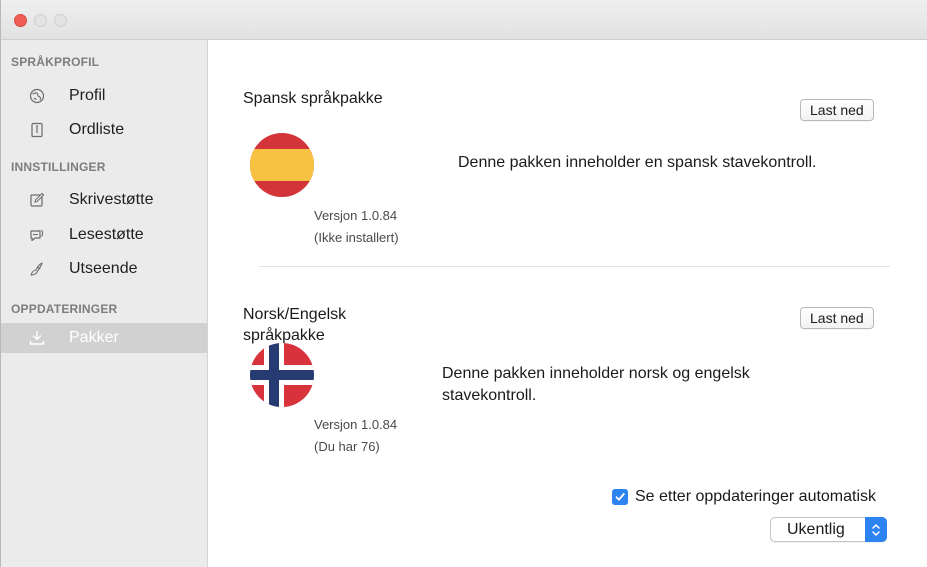  What do you see at coordinates (356, 237) in the screenshot?
I see `install-status-label: (Ikke installert)` at bounding box center [356, 237].